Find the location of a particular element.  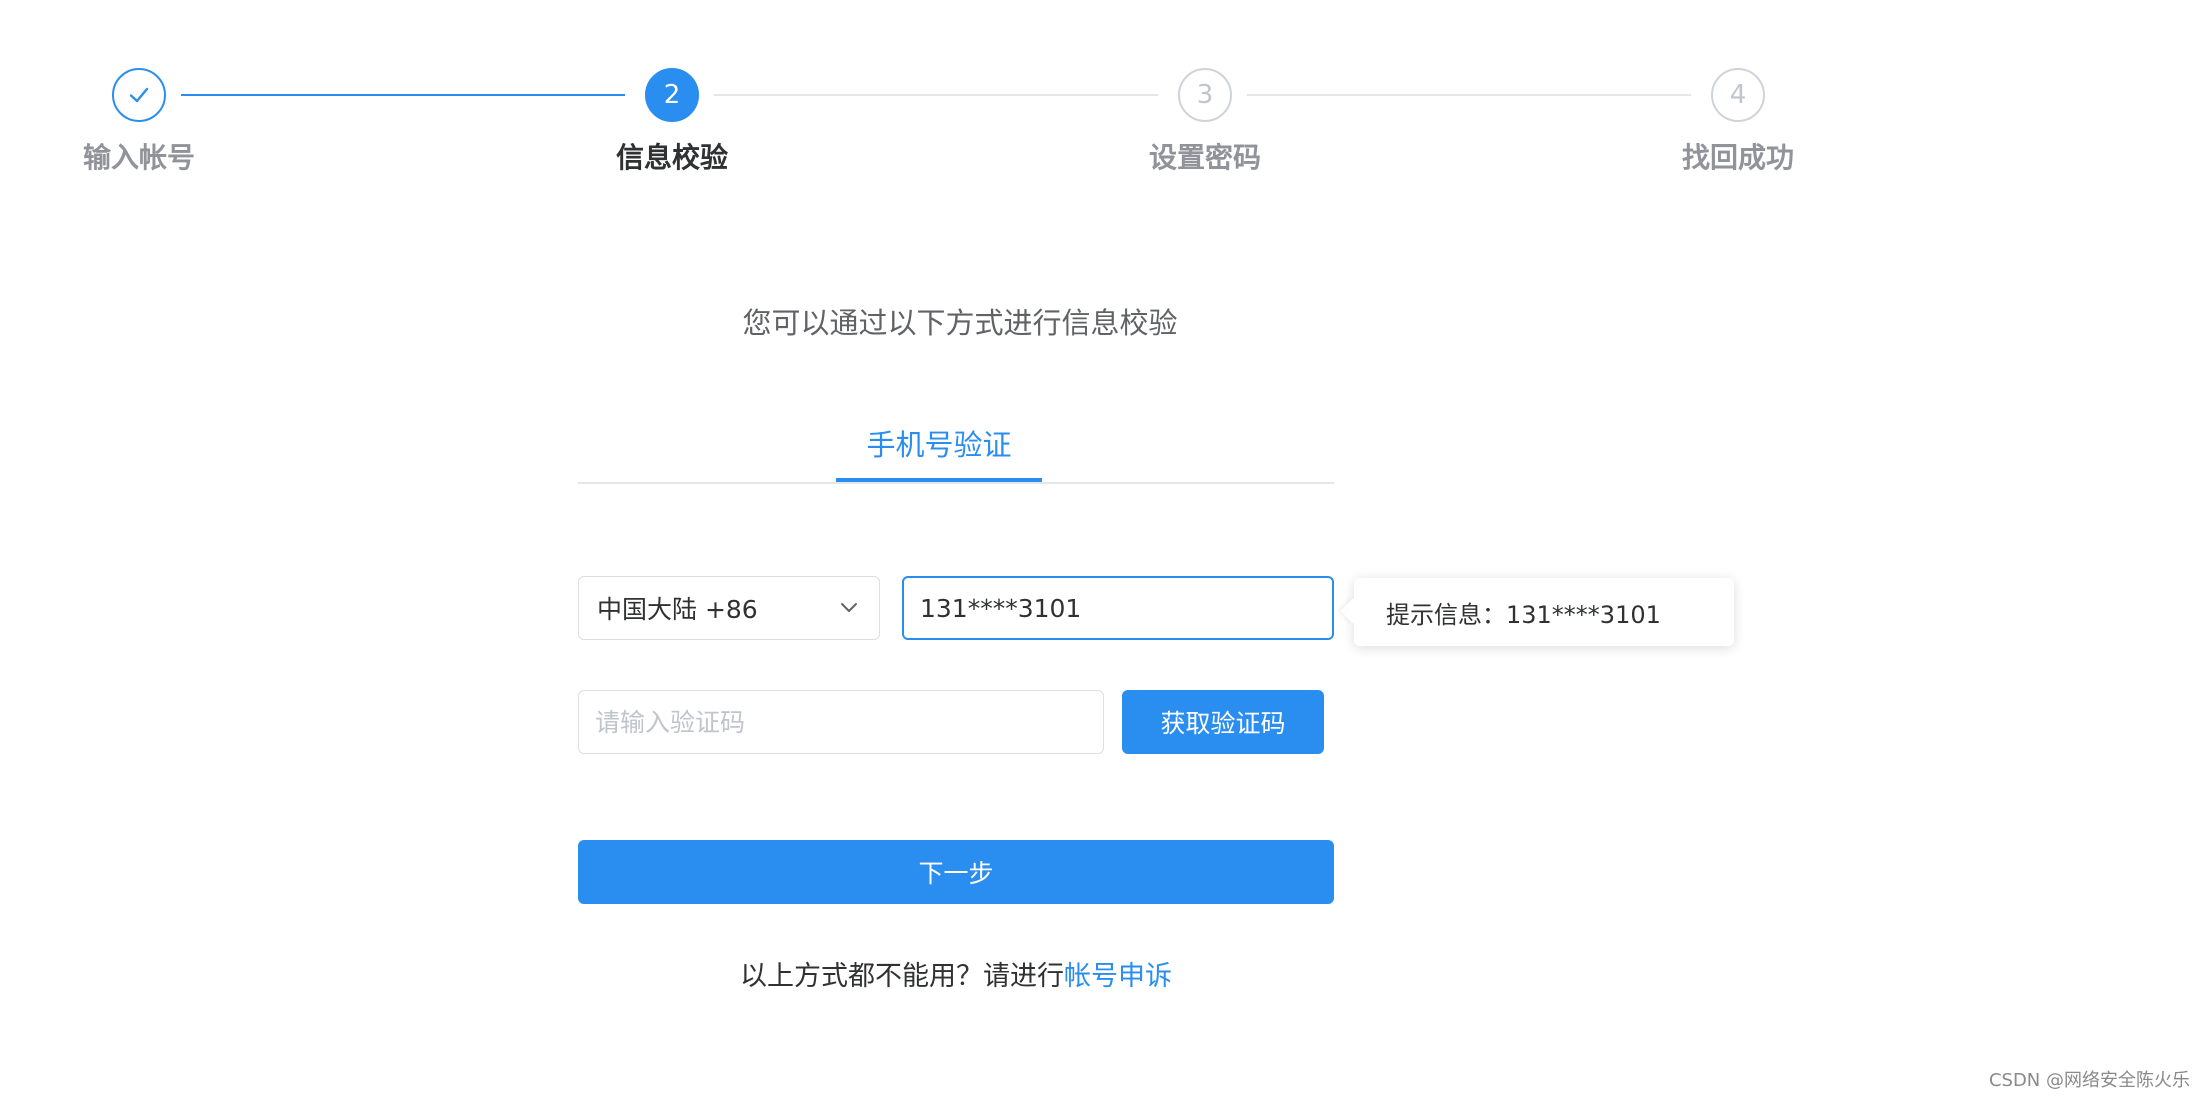

step-1-circle is located at coordinates (139, 95).